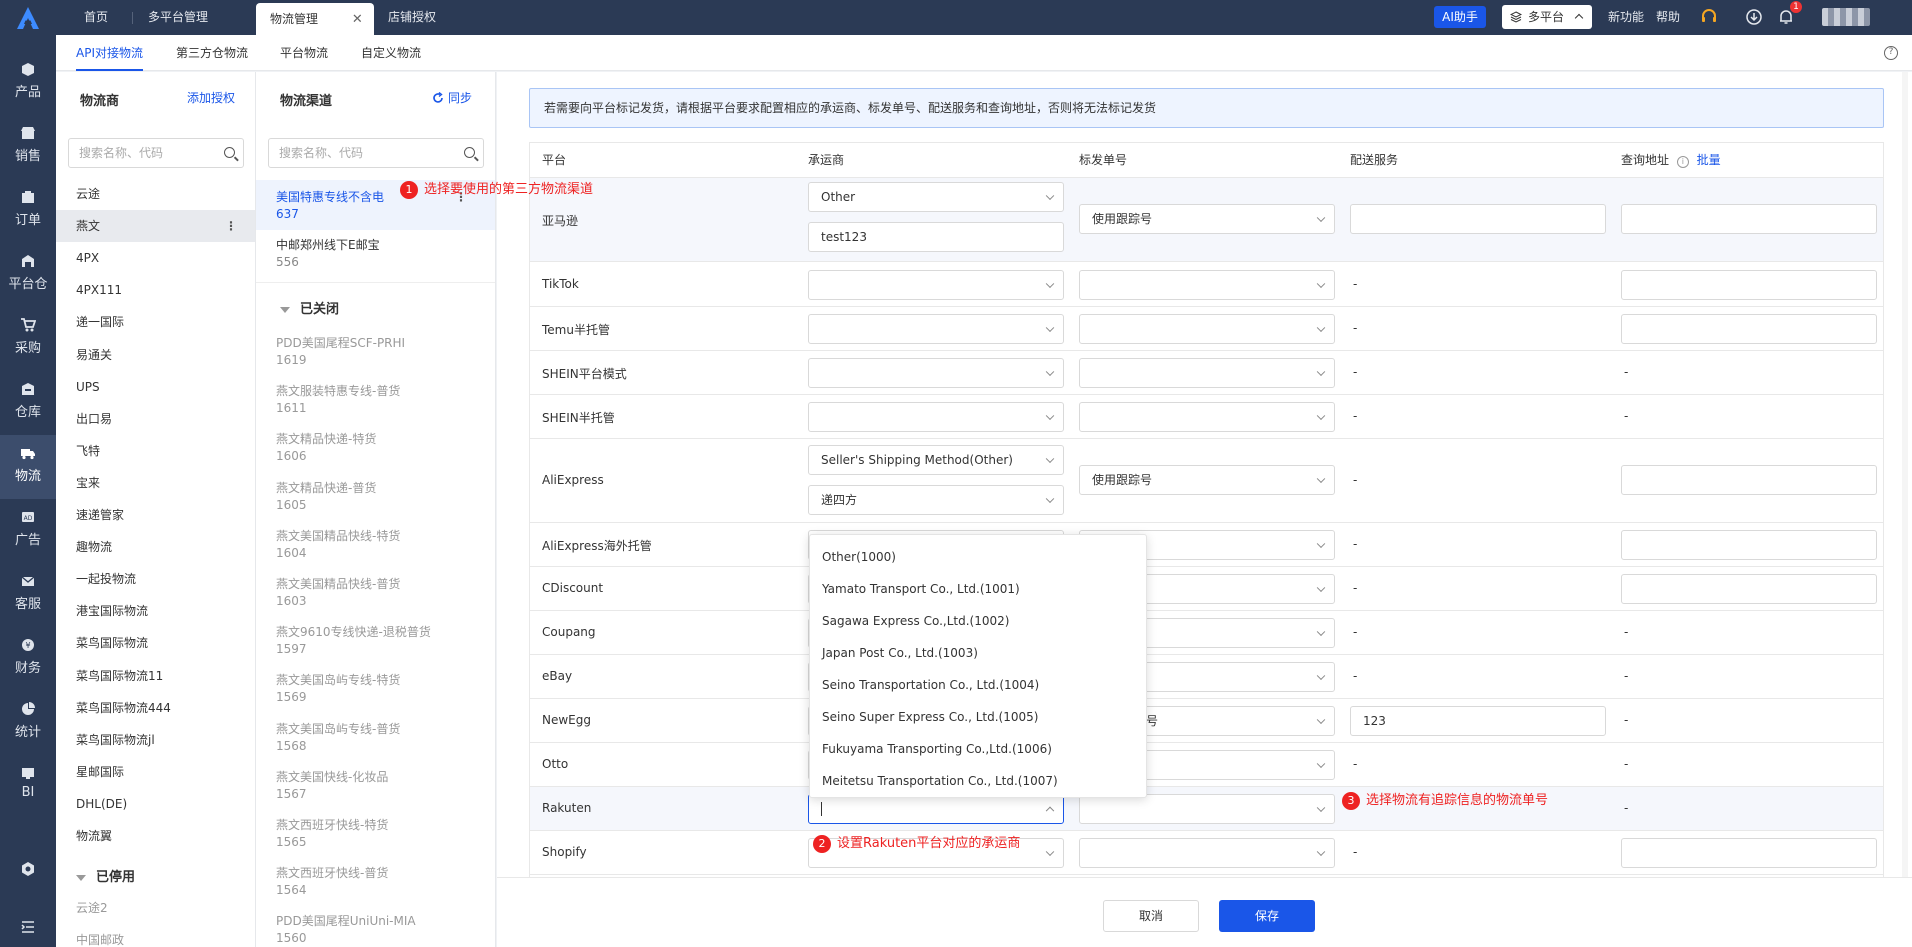 The height and width of the screenshot is (947, 1912). Describe the element at coordinates (28, 927) in the screenshot. I see `menu-collapse-icon` at that location.